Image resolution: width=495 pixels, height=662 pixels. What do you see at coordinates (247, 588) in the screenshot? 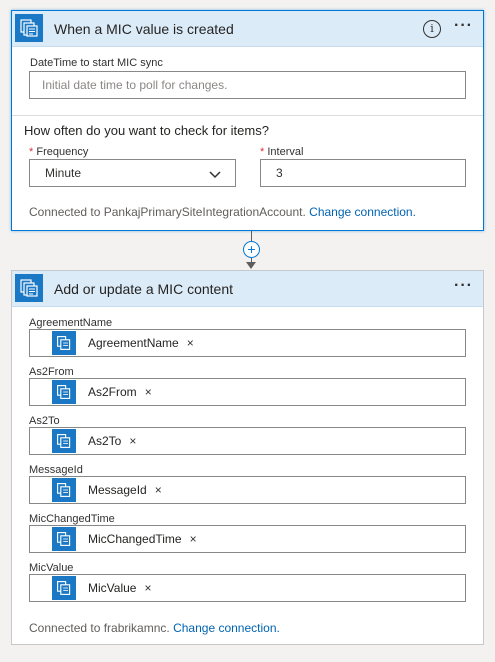
I see `micvalue-field: MicValue ×` at bounding box center [247, 588].